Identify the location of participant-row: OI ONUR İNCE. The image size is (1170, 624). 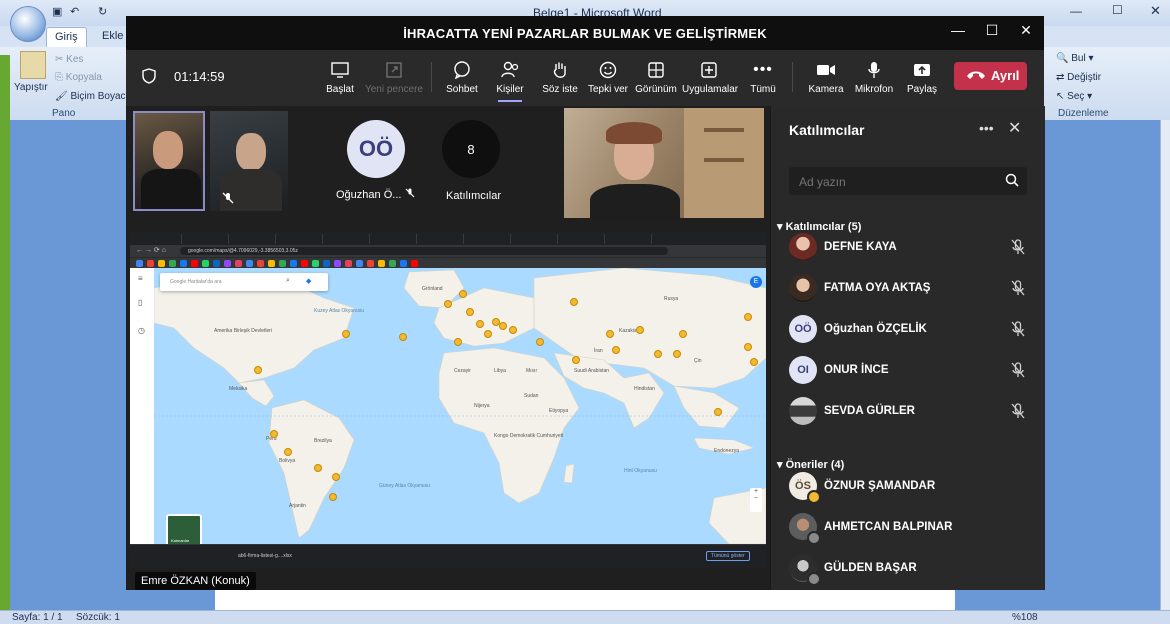
(908, 370).